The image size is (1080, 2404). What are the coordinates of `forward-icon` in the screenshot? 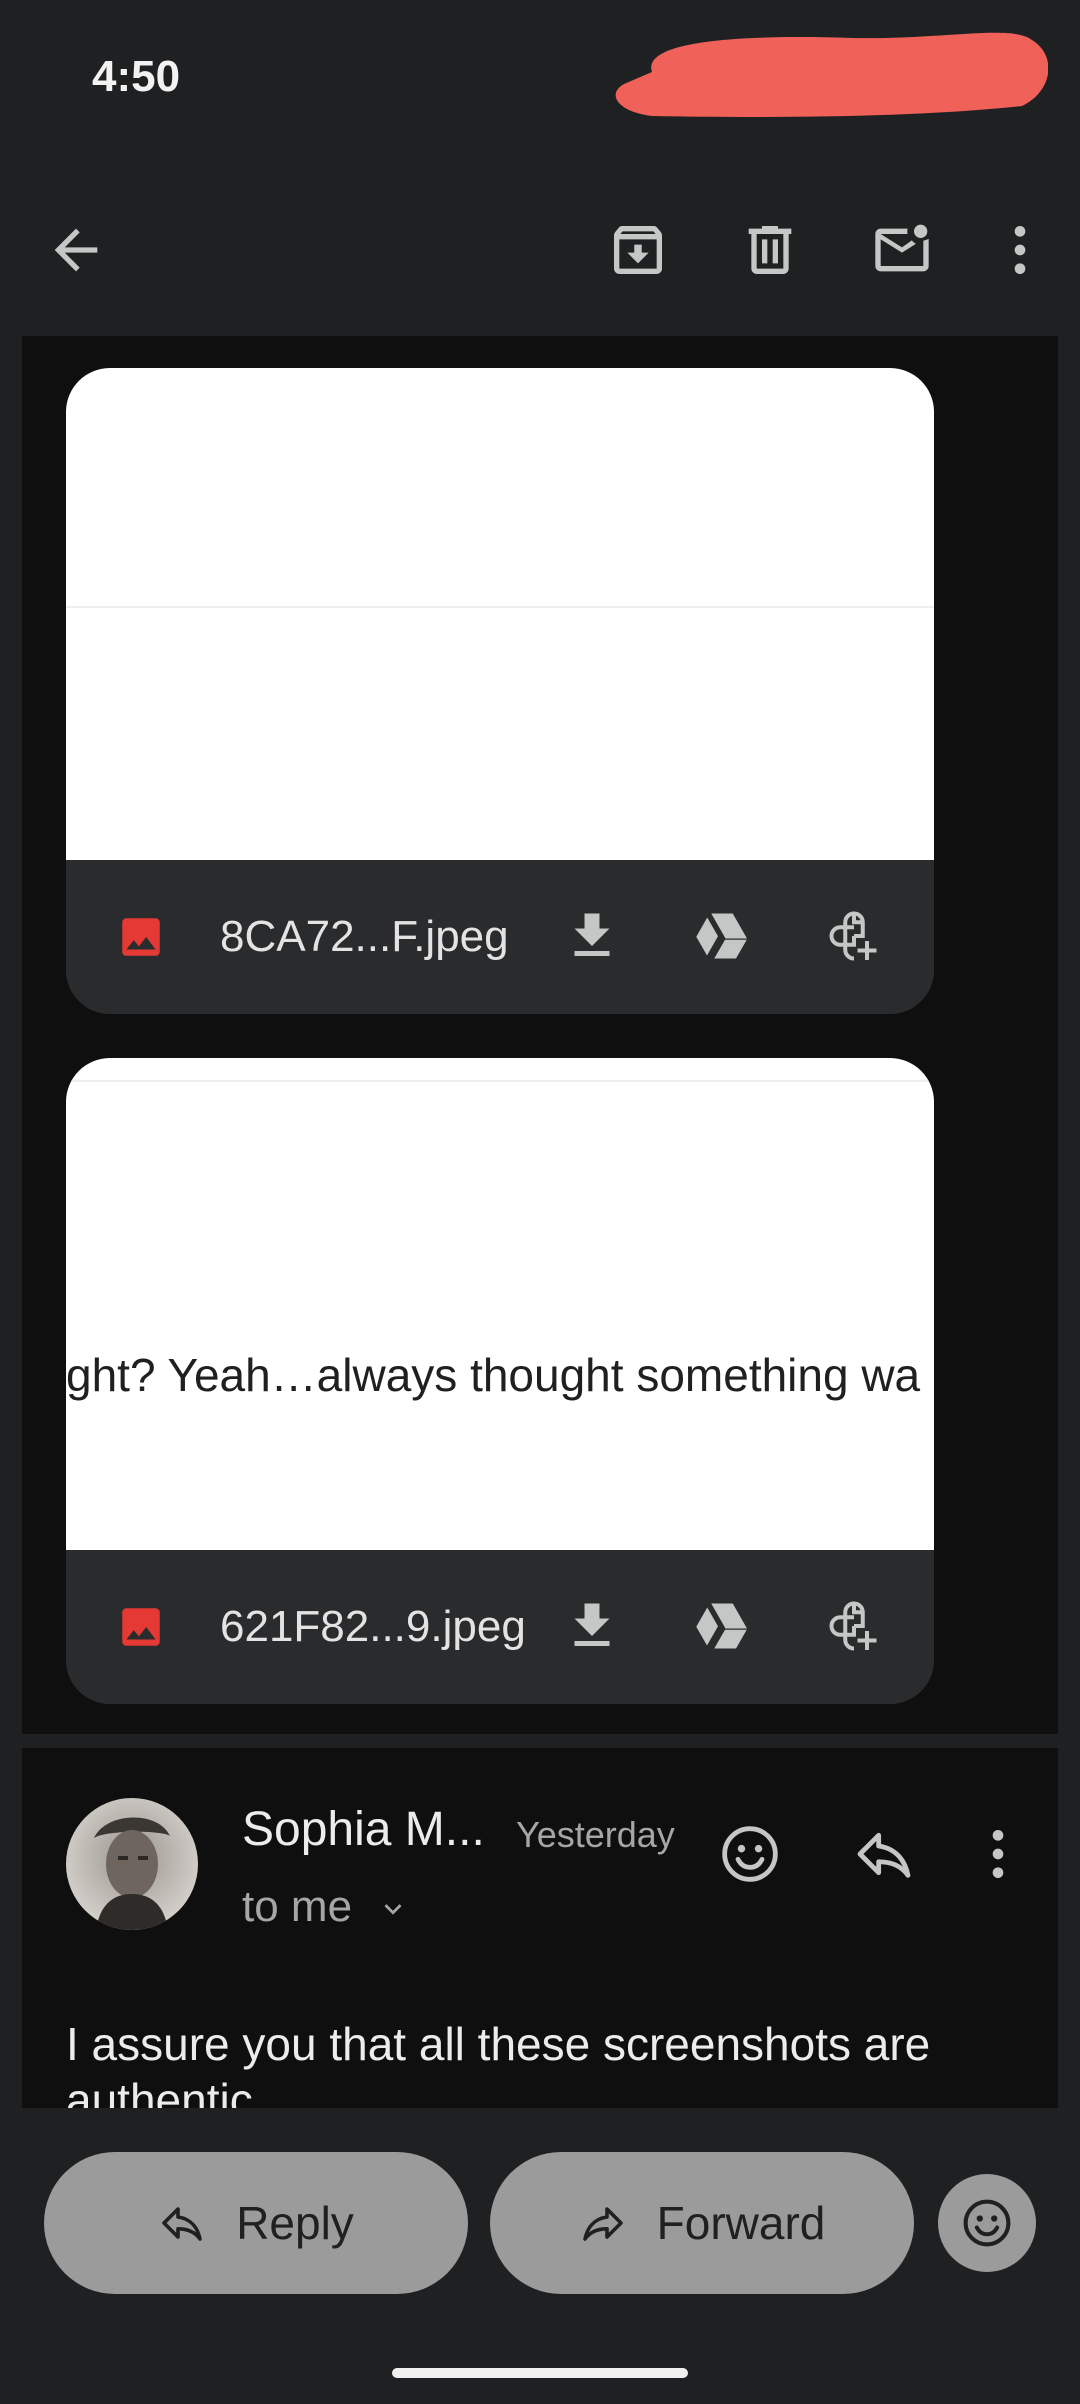 It's located at (602, 2224).